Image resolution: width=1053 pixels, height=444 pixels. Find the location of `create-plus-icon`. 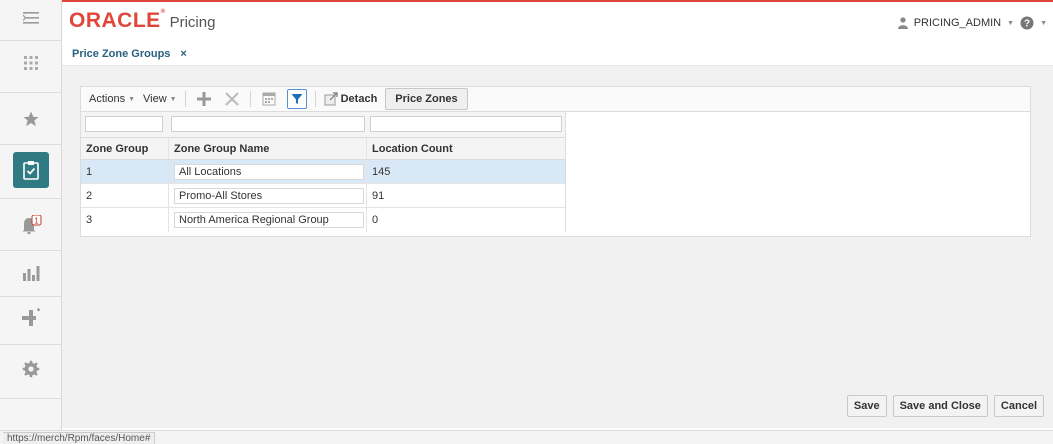

create-plus-icon is located at coordinates (31, 317).